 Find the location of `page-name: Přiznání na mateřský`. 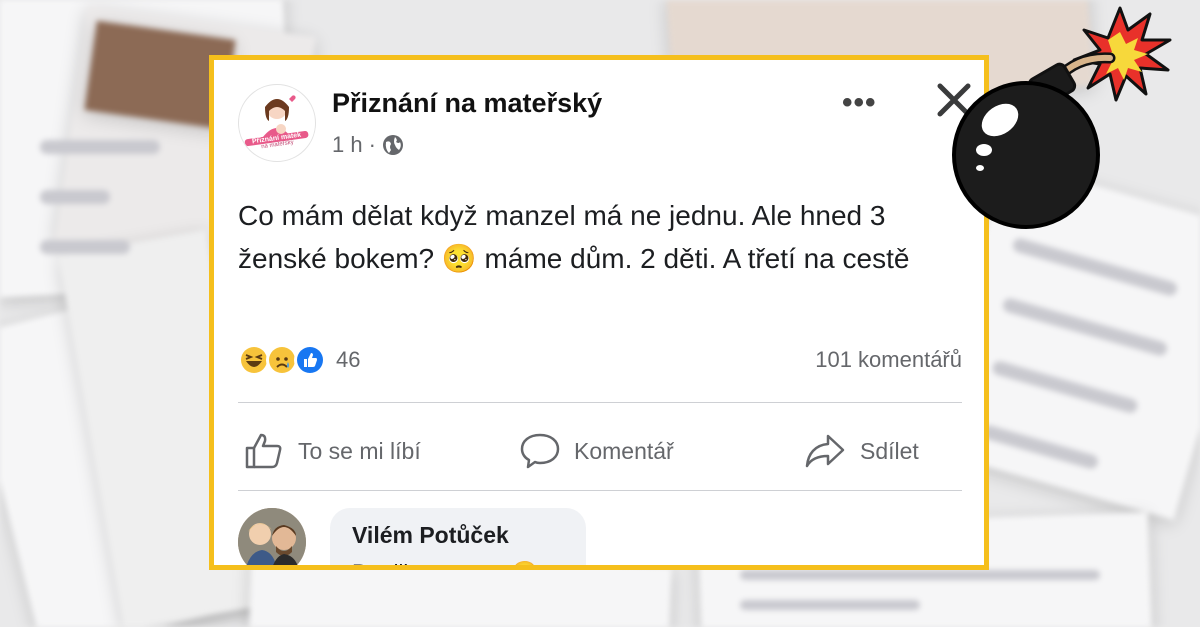

page-name: Přiznání na mateřský is located at coordinates (467, 103).